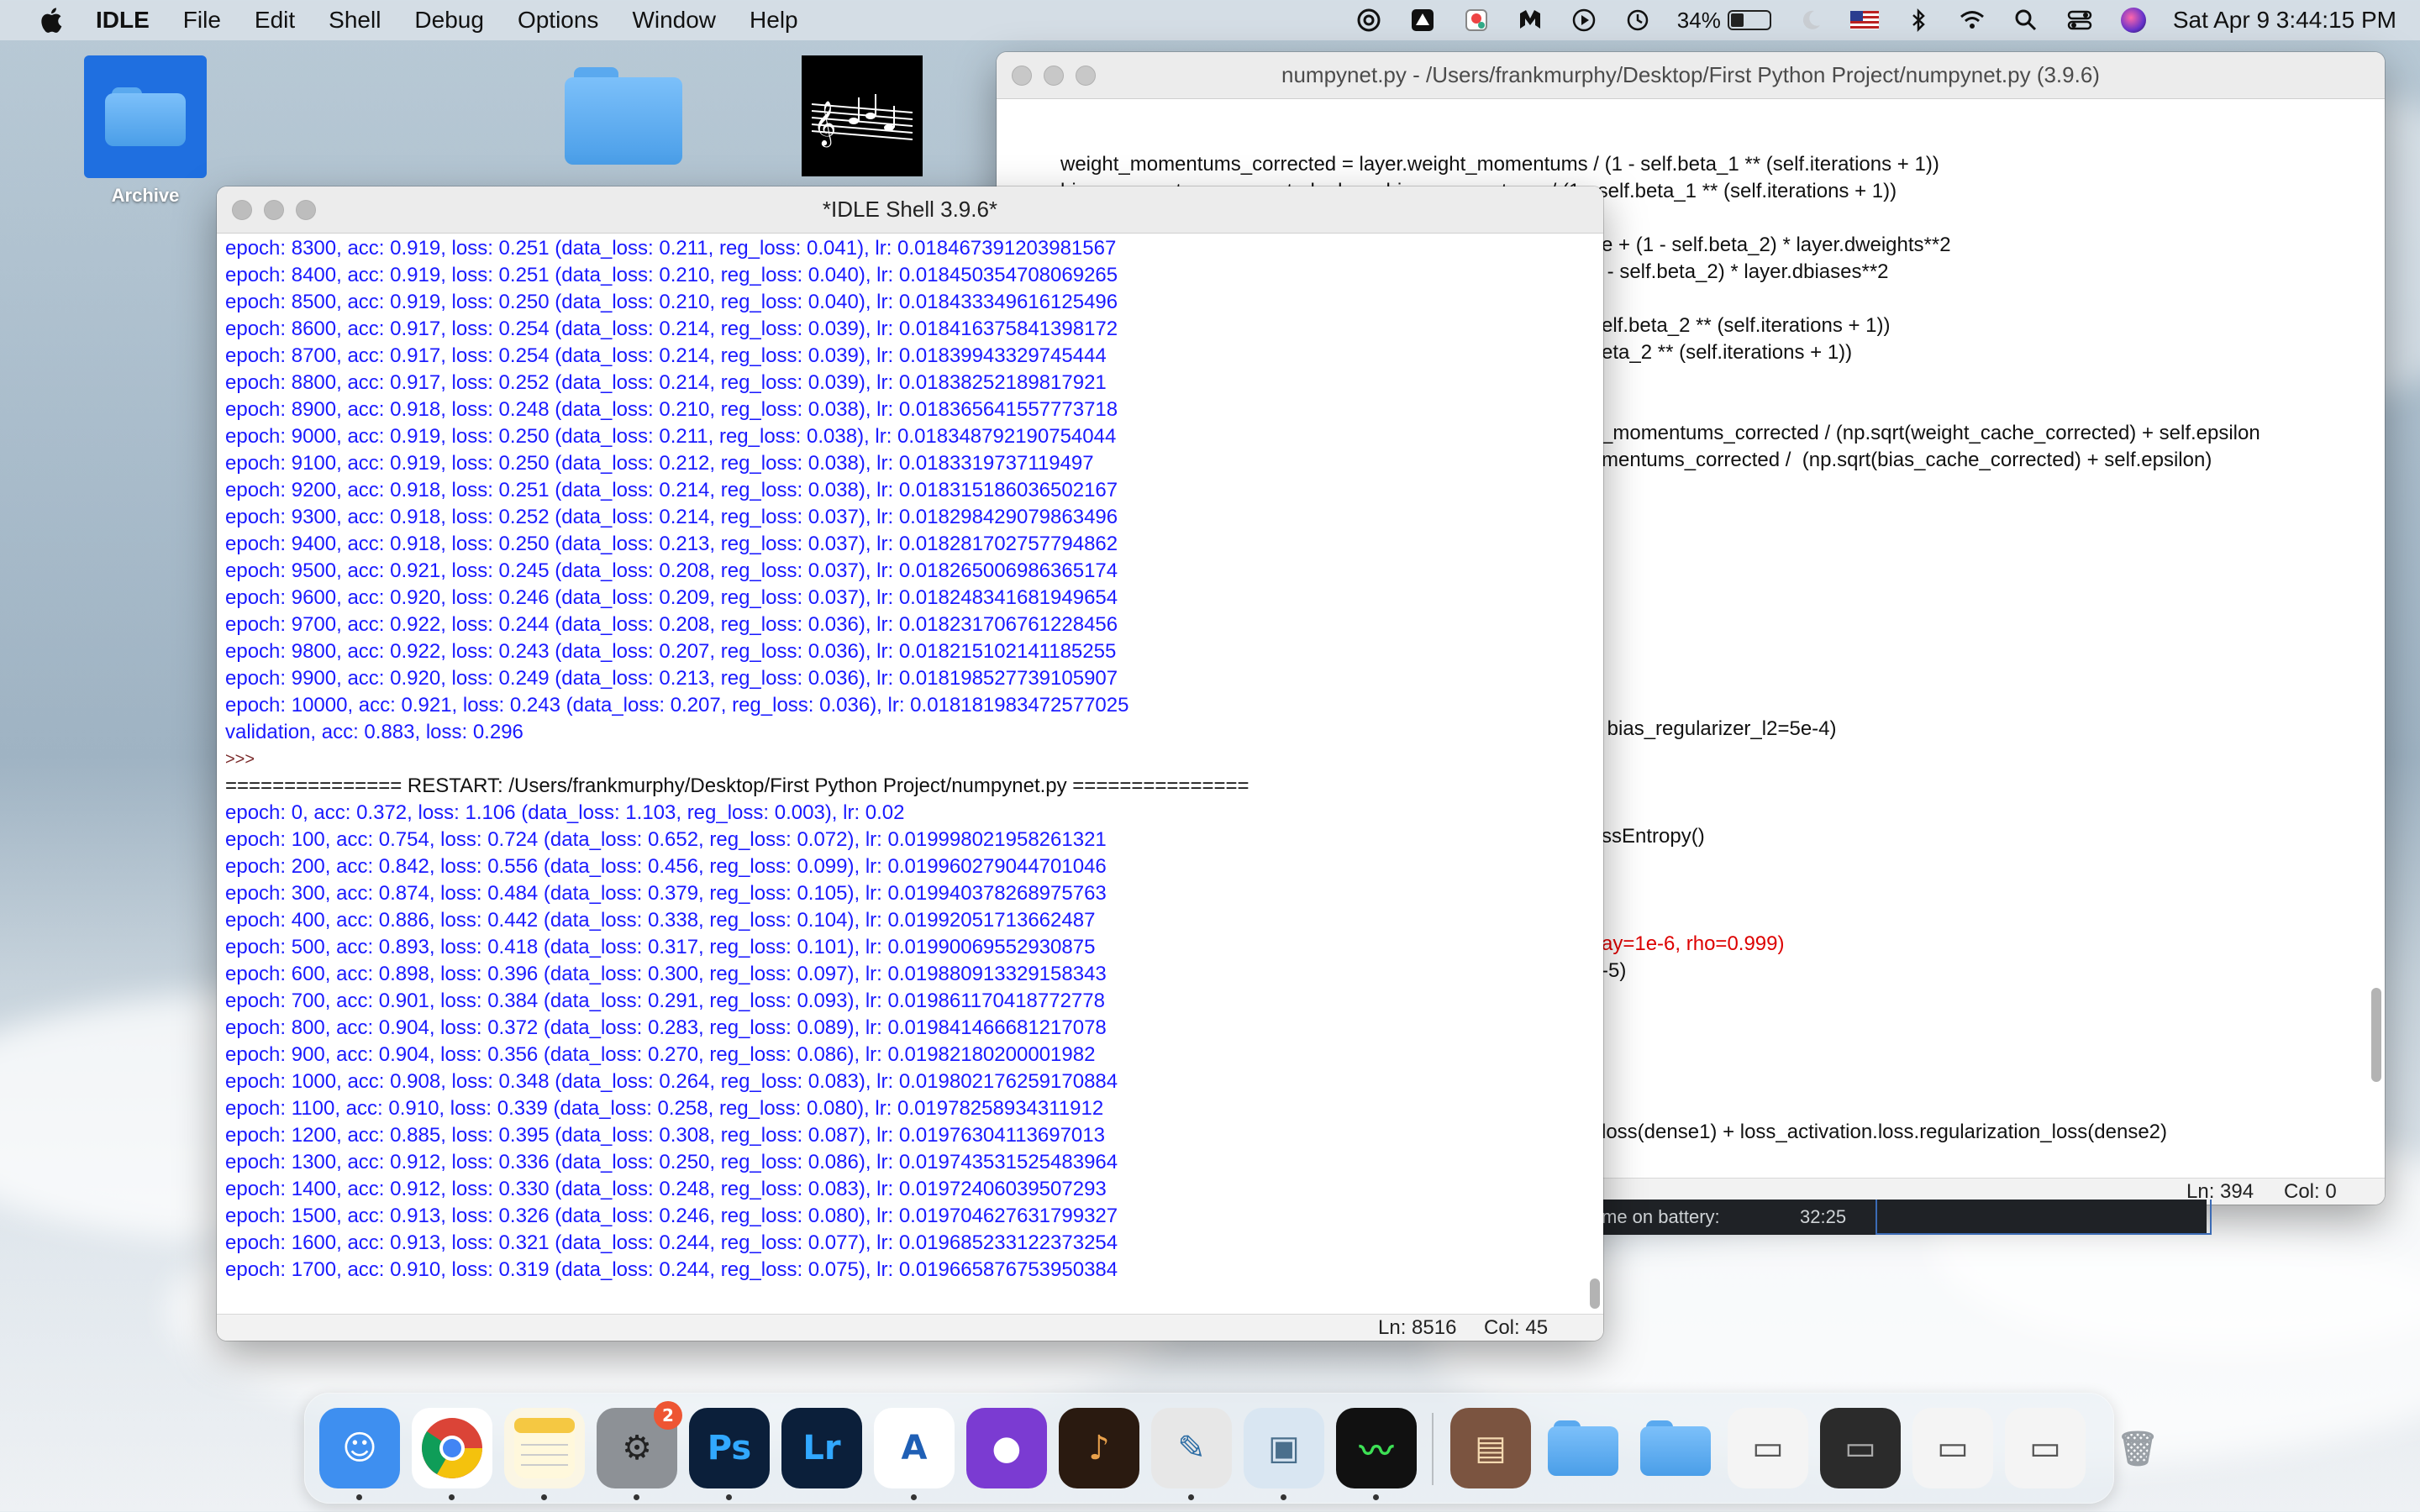  What do you see at coordinates (146, 195) in the screenshot?
I see `desktop-icon-label: Archive` at bounding box center [146, 195].